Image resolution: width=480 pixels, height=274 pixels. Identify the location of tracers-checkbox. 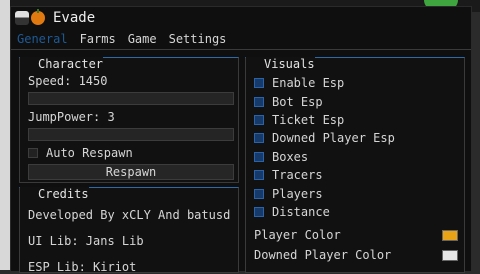
(259, 175).